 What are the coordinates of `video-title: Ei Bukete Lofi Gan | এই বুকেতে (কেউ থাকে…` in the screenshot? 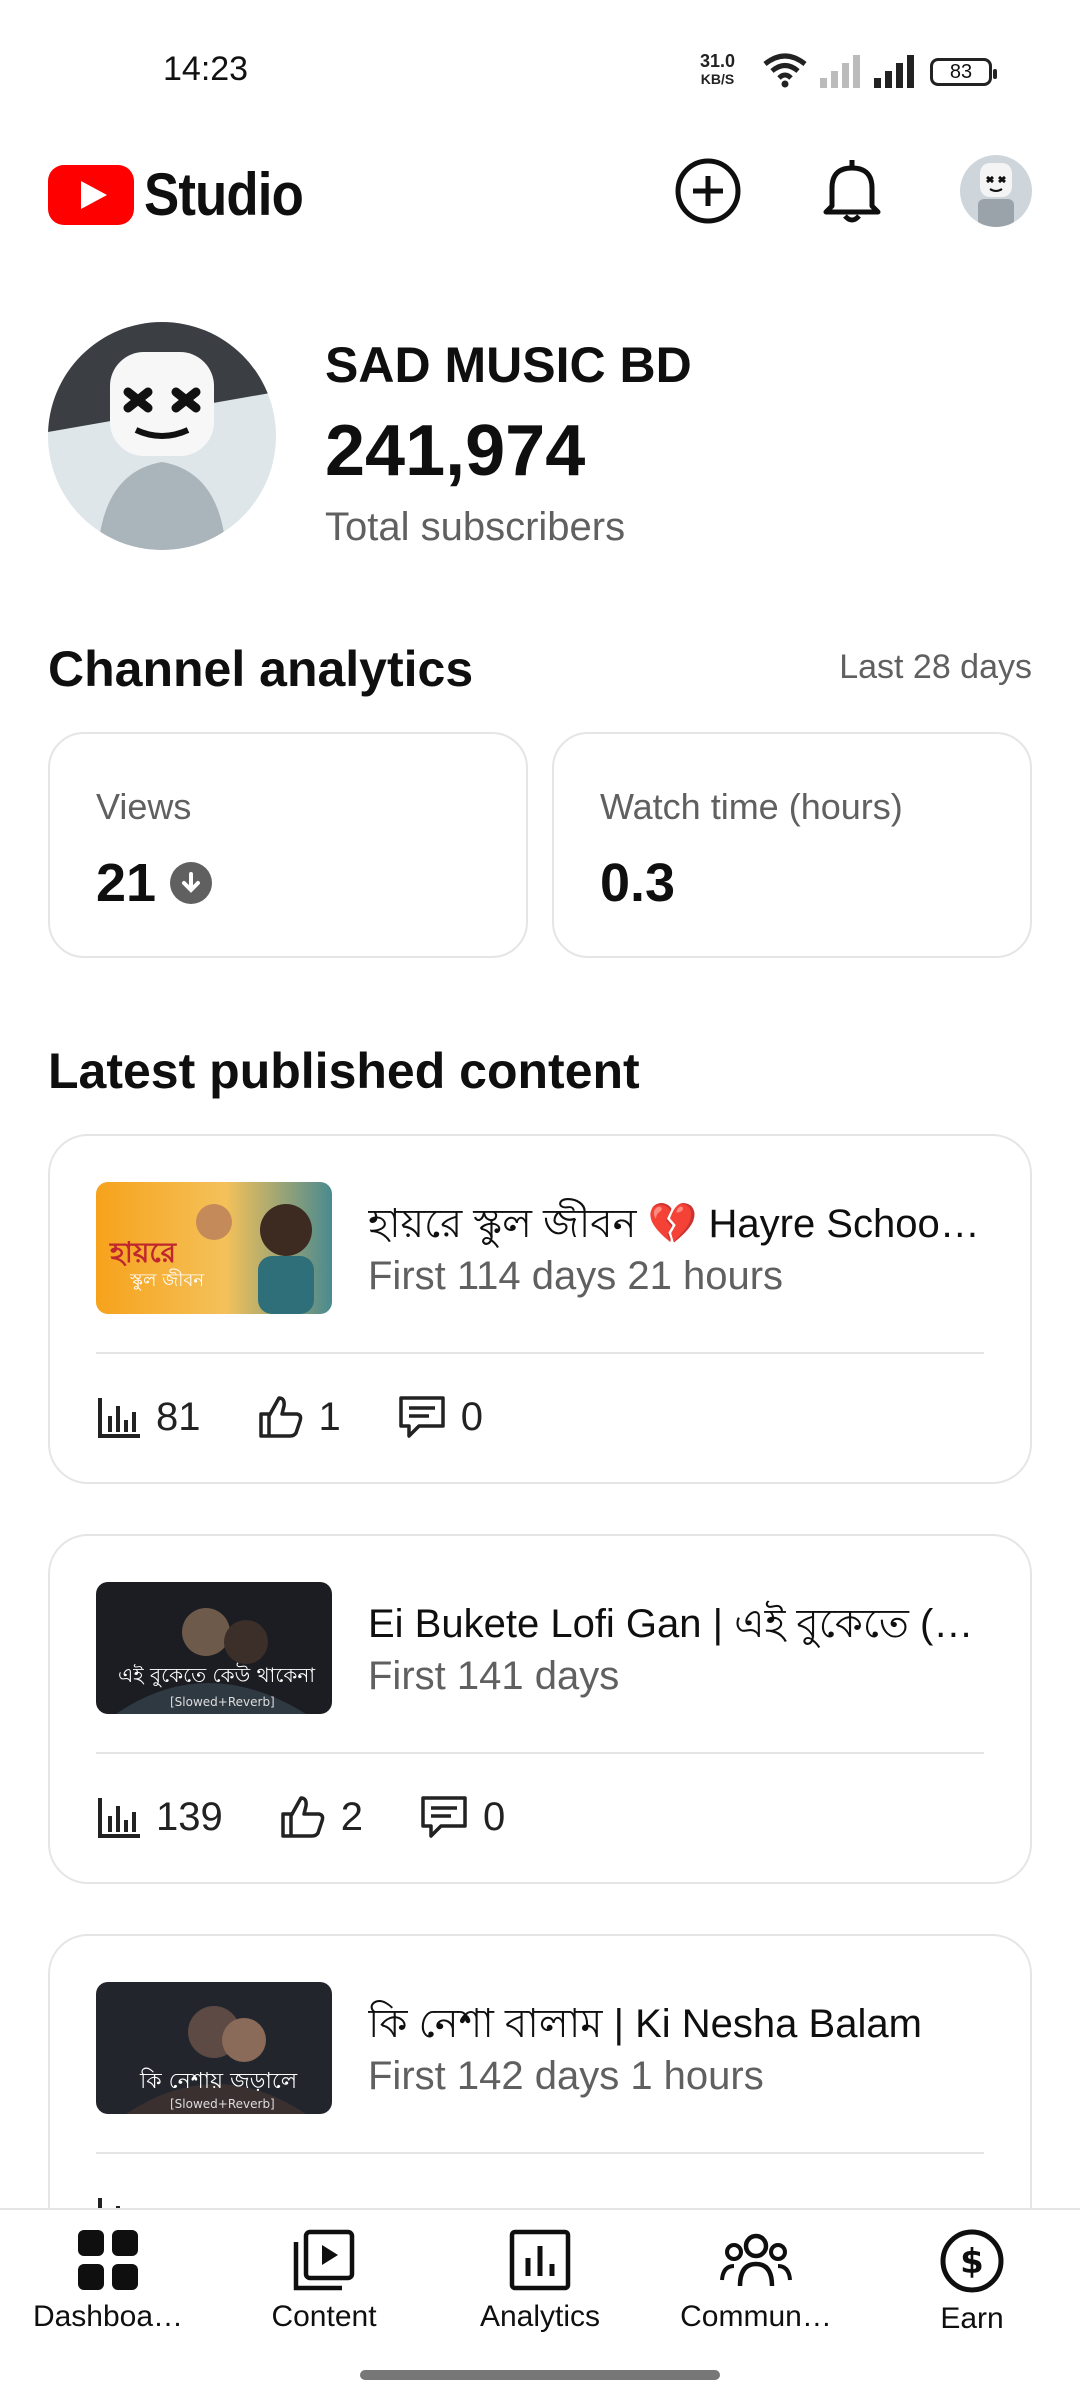 It's located at (678, 1624).